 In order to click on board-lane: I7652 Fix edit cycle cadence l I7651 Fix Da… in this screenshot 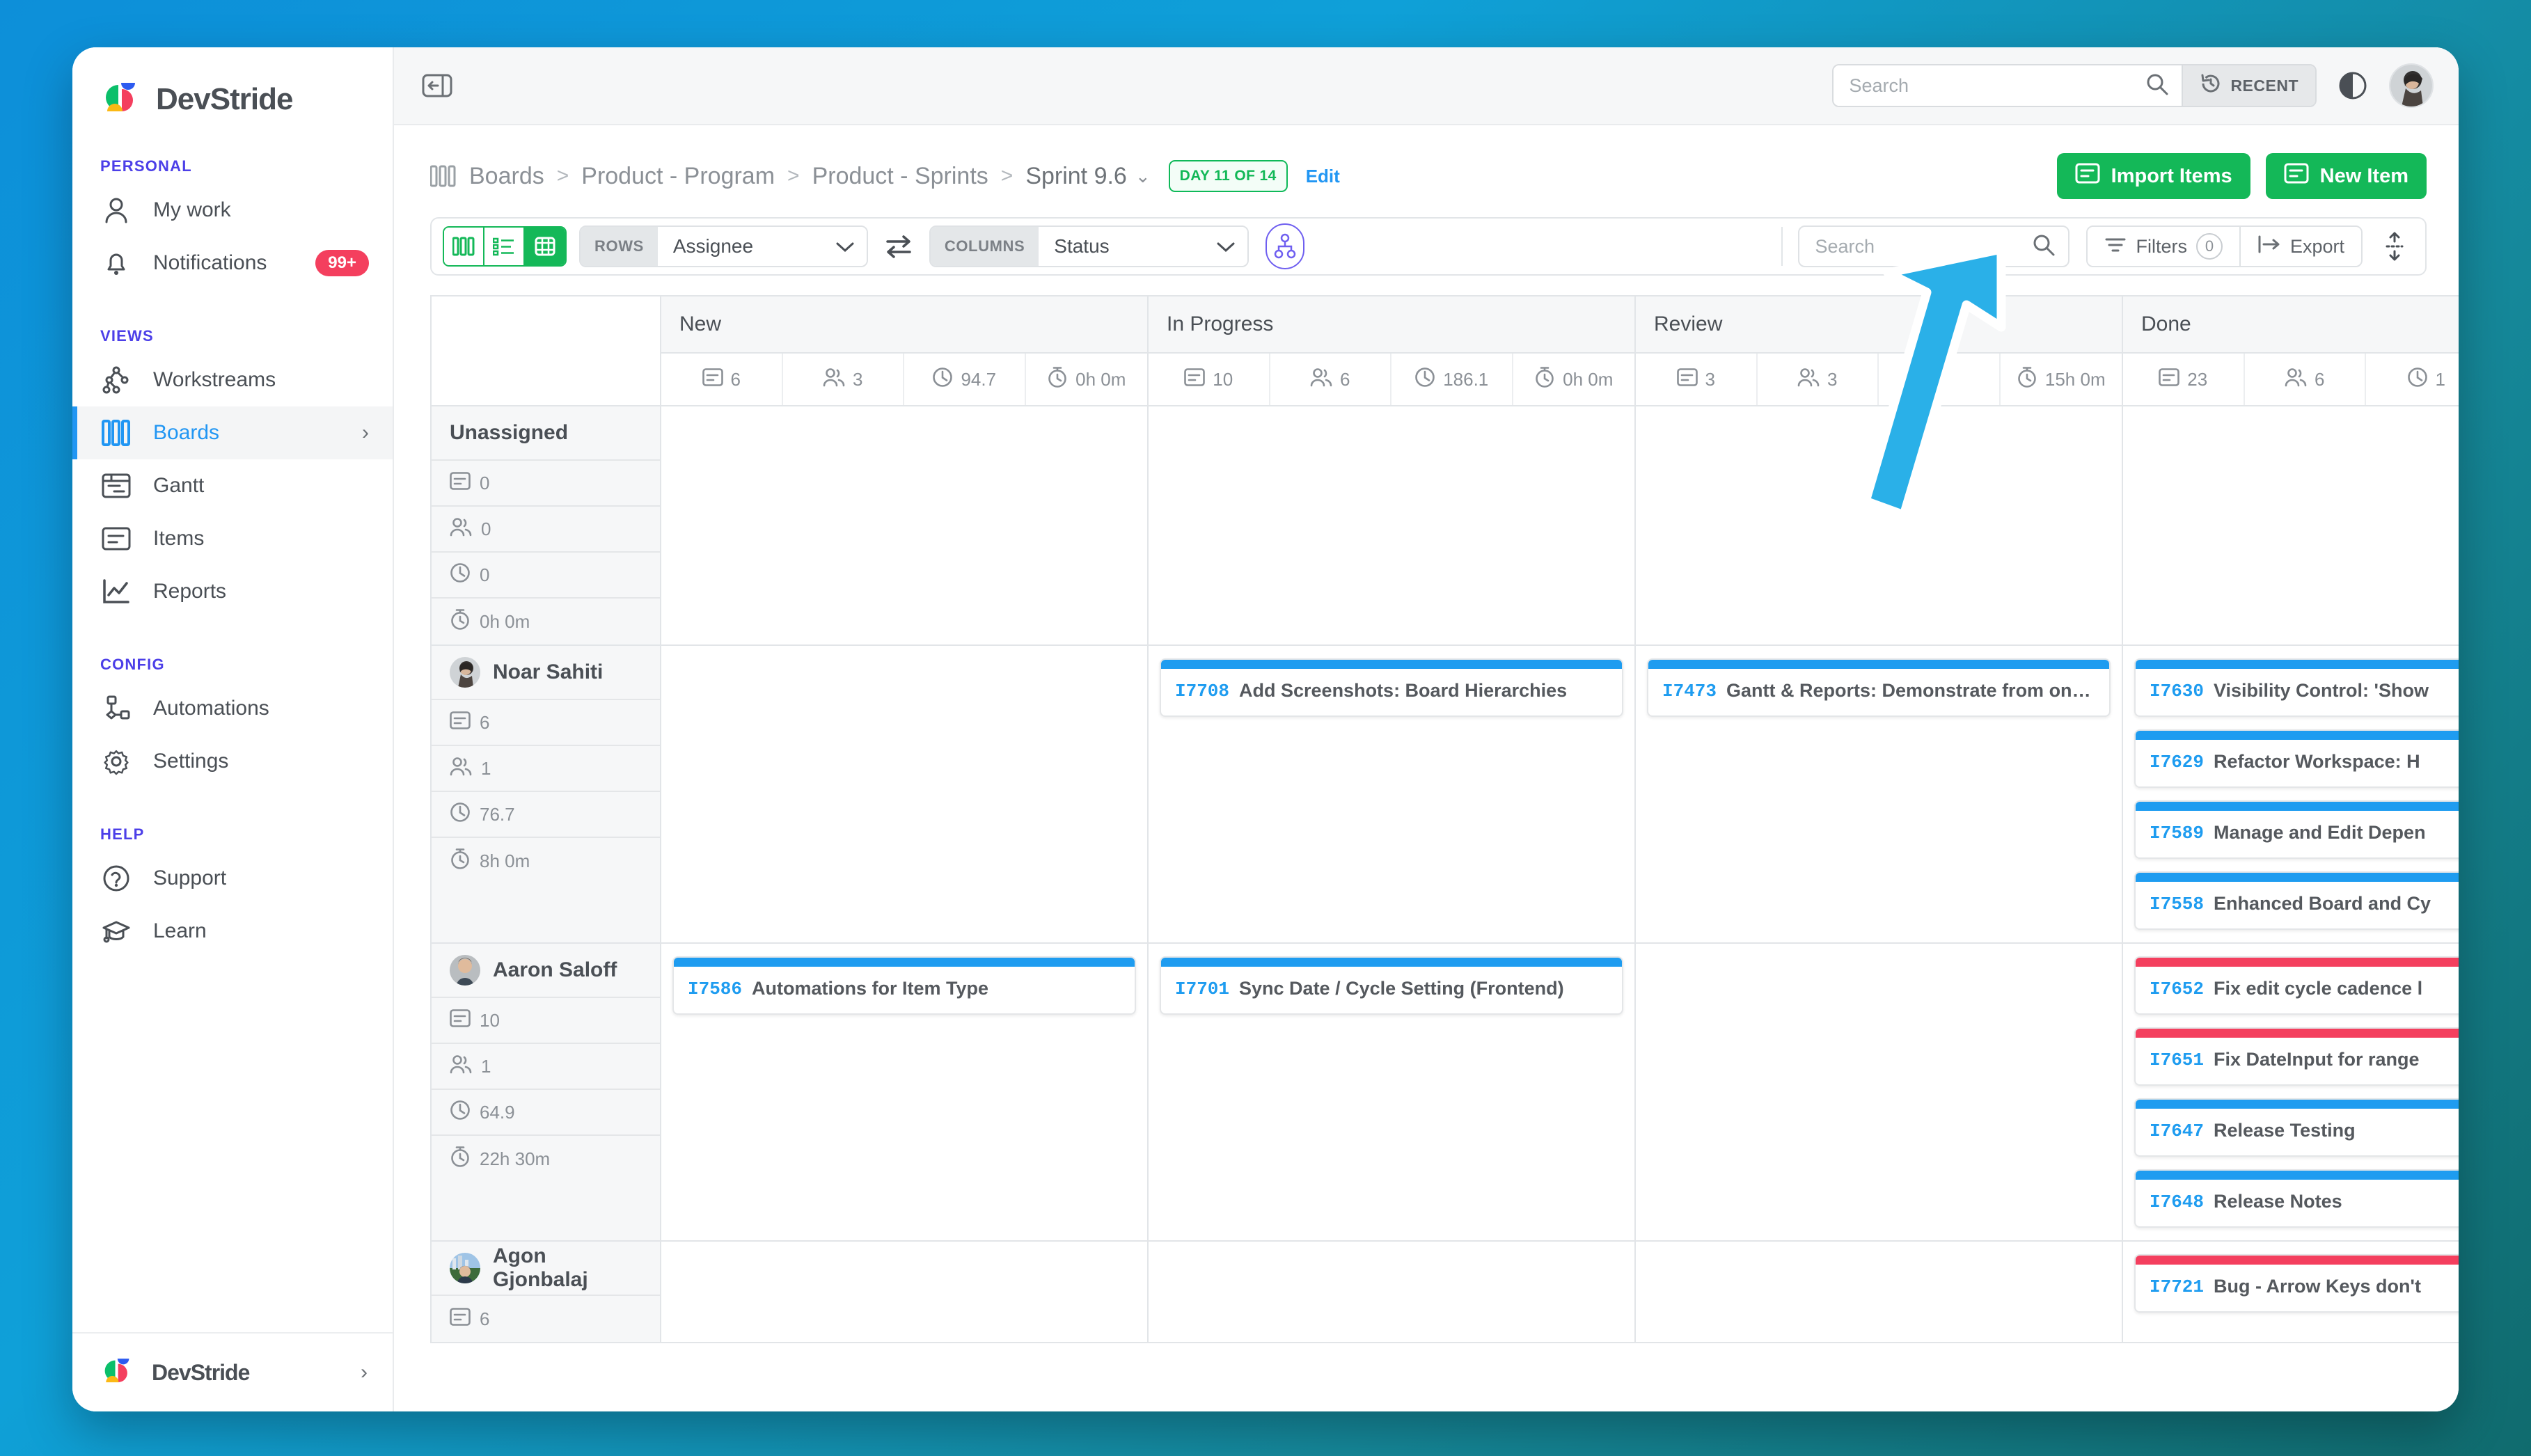, I will do `click(2291, 1093)`.